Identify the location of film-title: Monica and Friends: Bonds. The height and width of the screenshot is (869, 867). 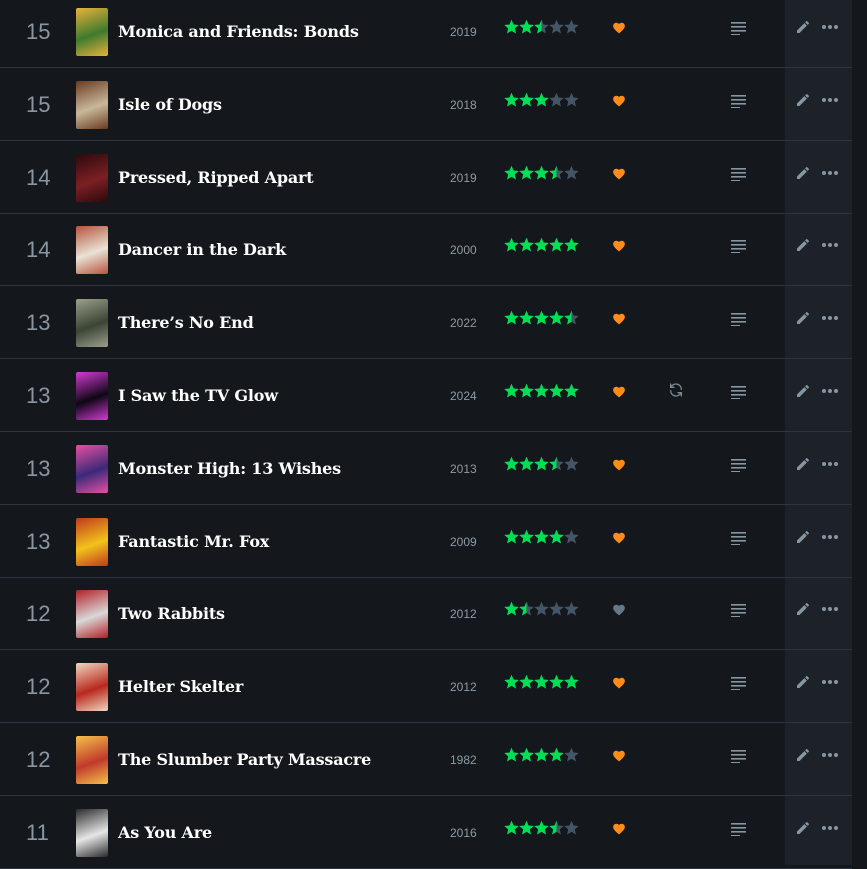
(238, 34).